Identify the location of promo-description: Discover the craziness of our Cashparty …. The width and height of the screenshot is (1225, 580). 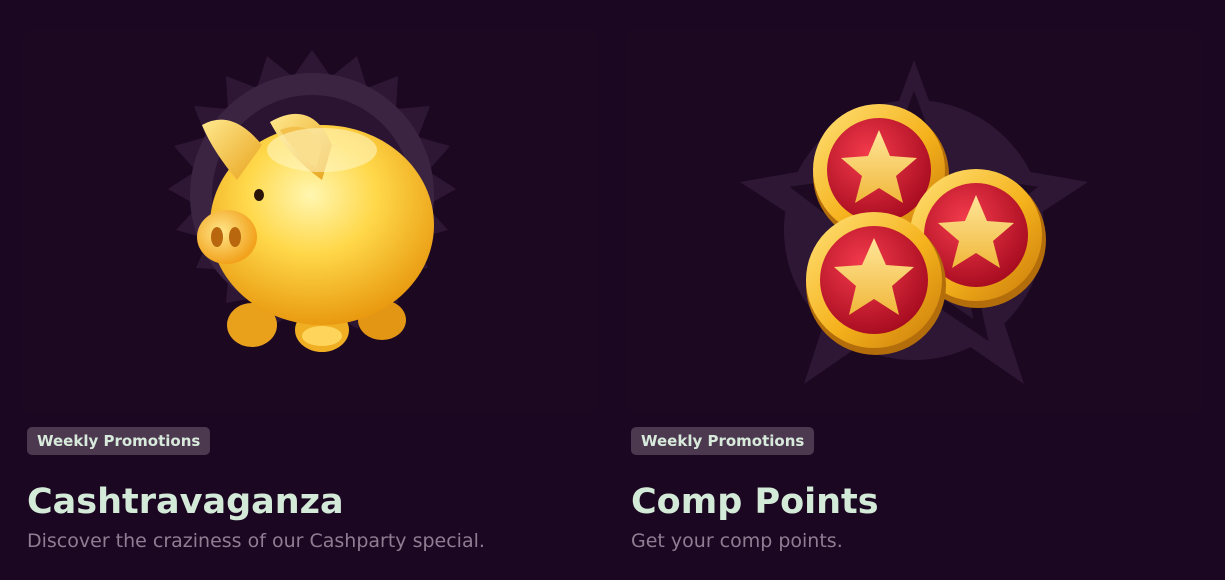
(256, 541).